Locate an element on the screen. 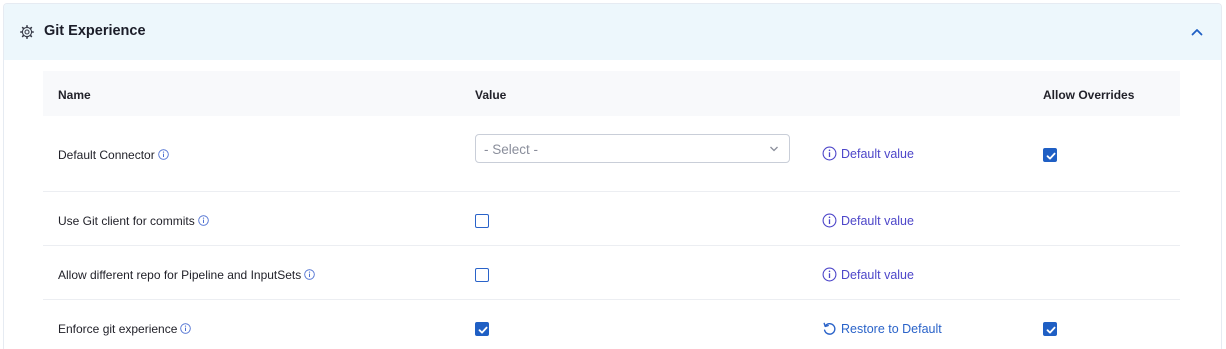 Image resolution: width=1226 pixels, height=349 pixels. column-header-allow-overrides: Allow Overrides is located at coordinates (1089, 95).